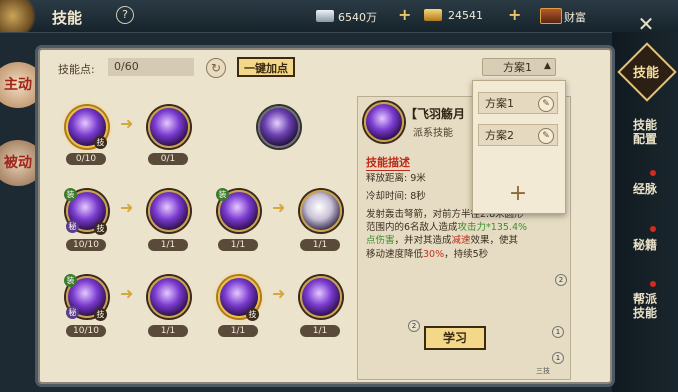 The image size is (678, 392). Describe the element at coordinates (466, 254) in the screenshot. I see `desc-text: ，持续5秒` at that location.